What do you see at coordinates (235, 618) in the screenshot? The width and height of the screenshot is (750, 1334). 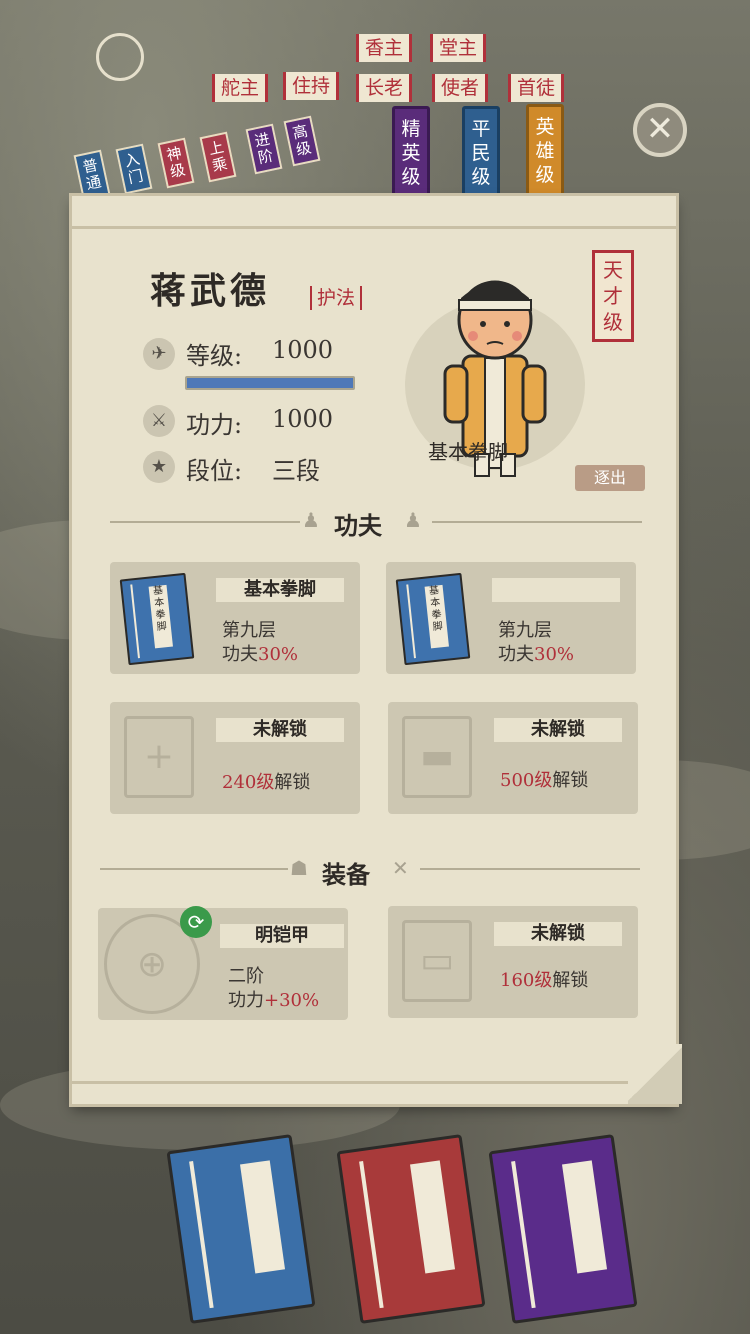 I see `kungfu-slot-1: 基本拳脚 基本拳脚 第九层 功夫30%` at bounding box center [235, 618].